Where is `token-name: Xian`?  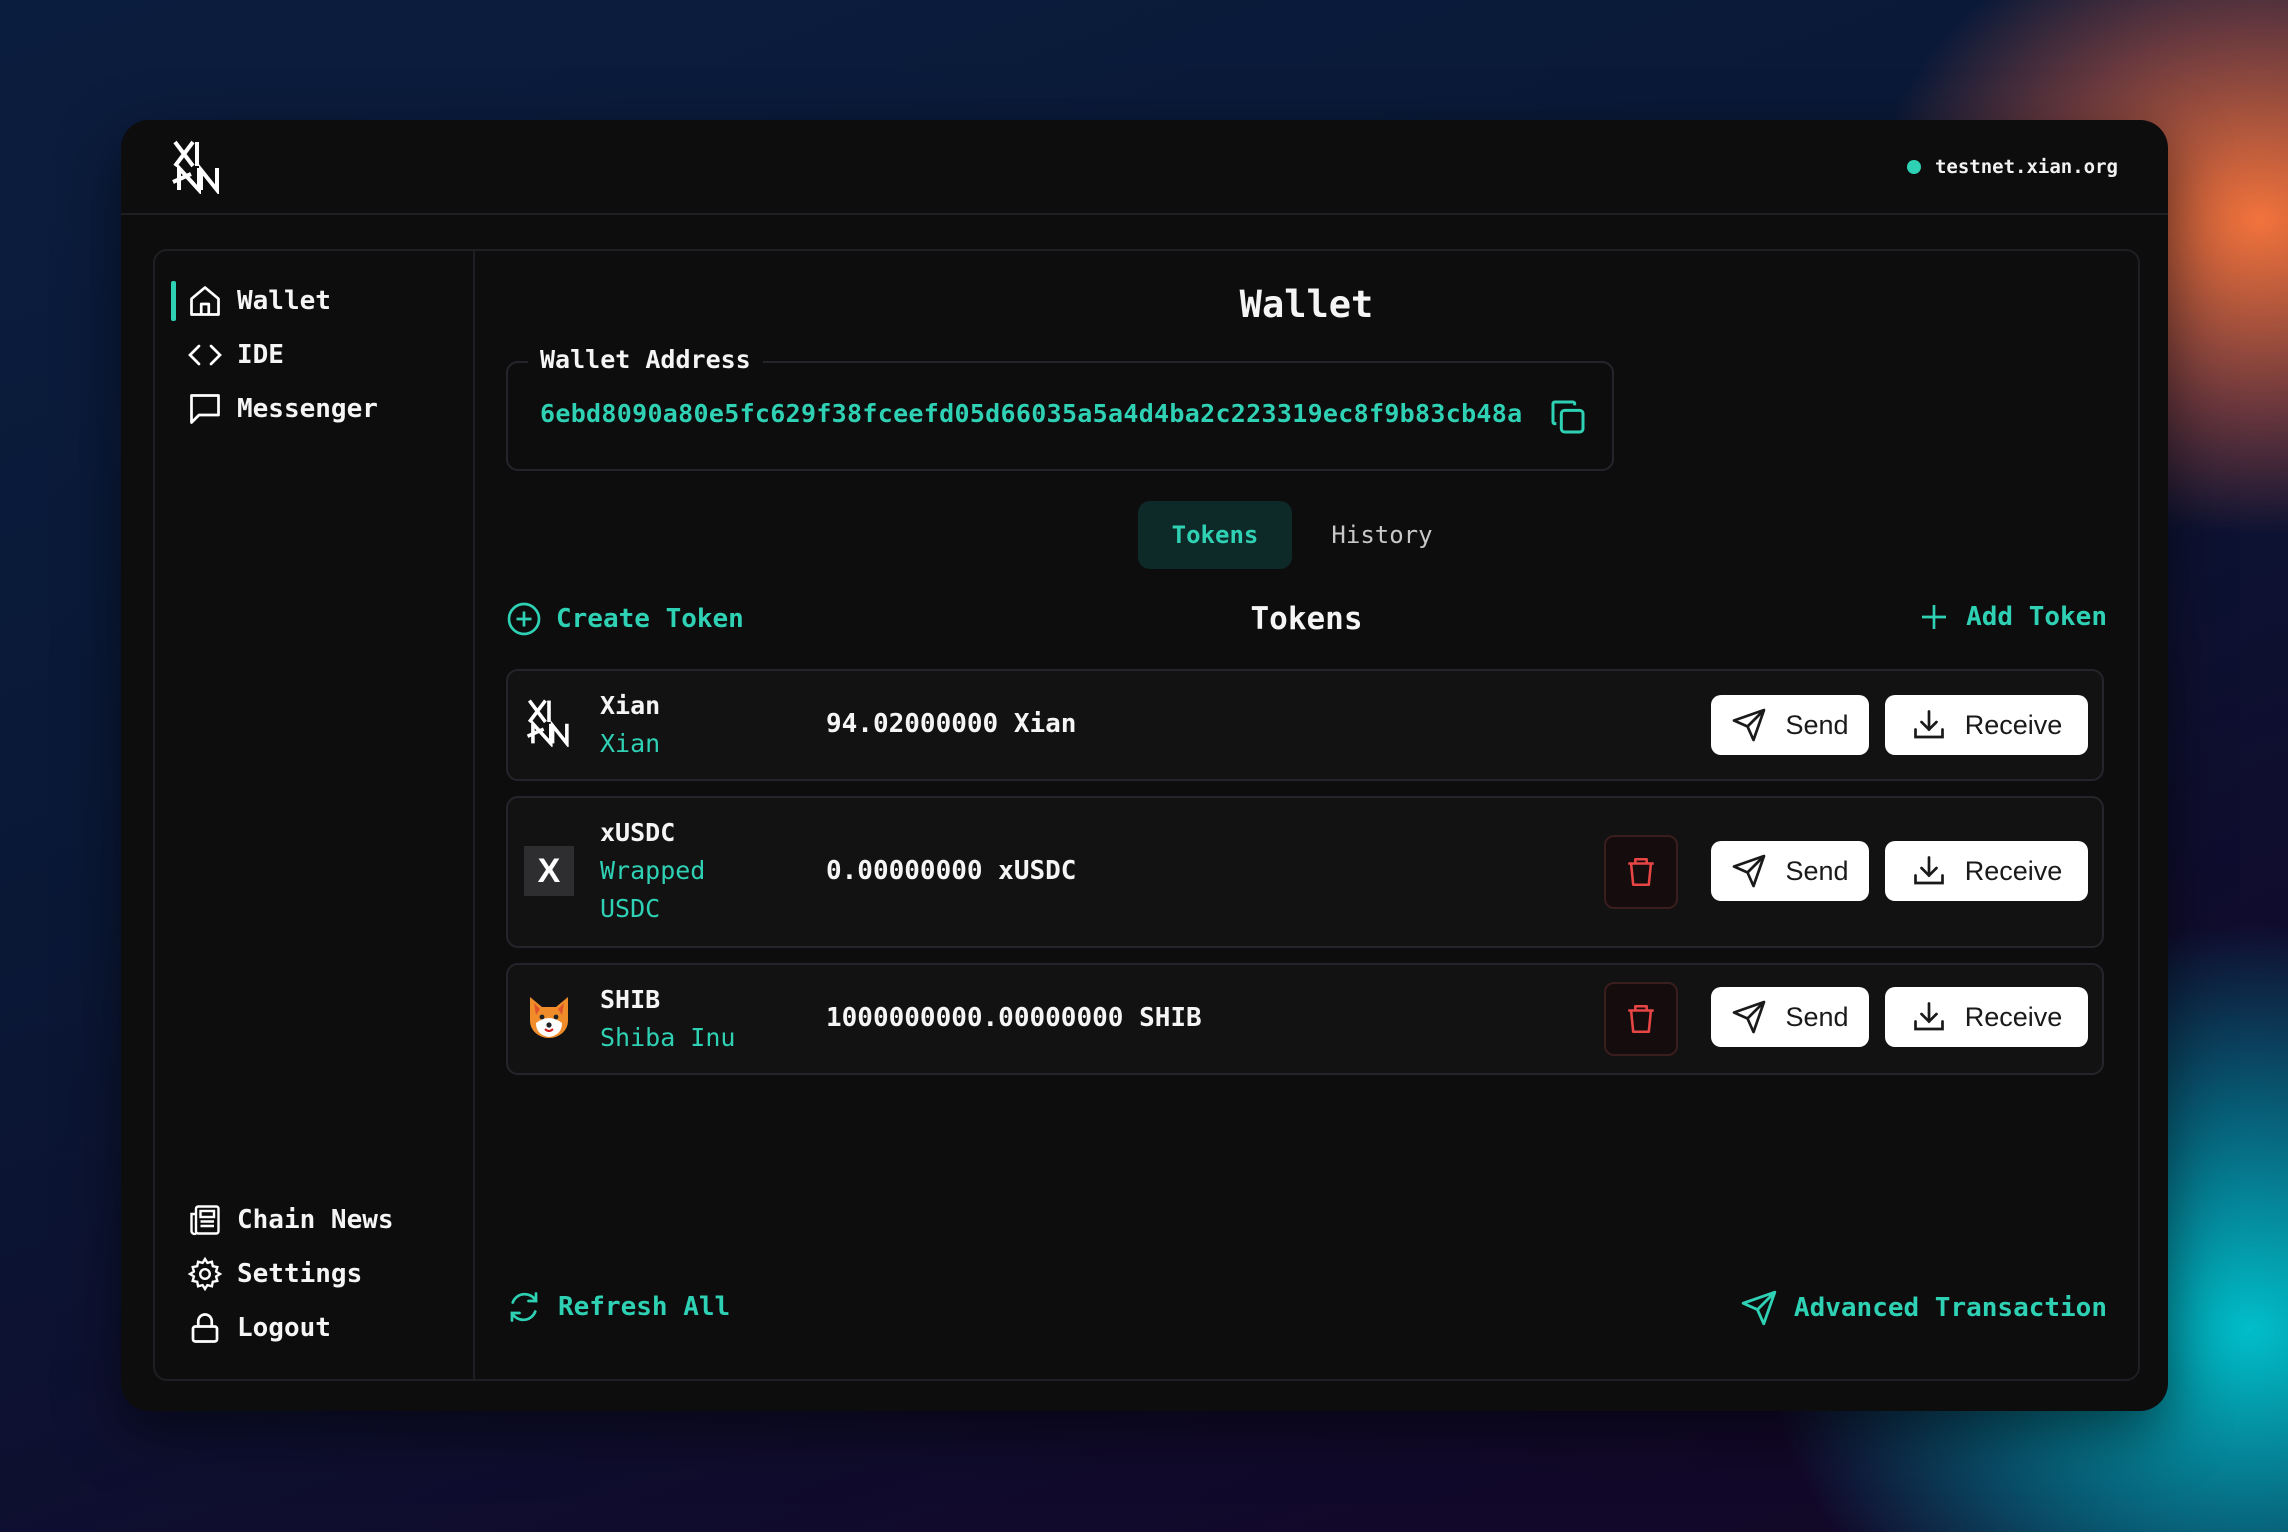 token-name: Xian is located at coordinates (630, 743).